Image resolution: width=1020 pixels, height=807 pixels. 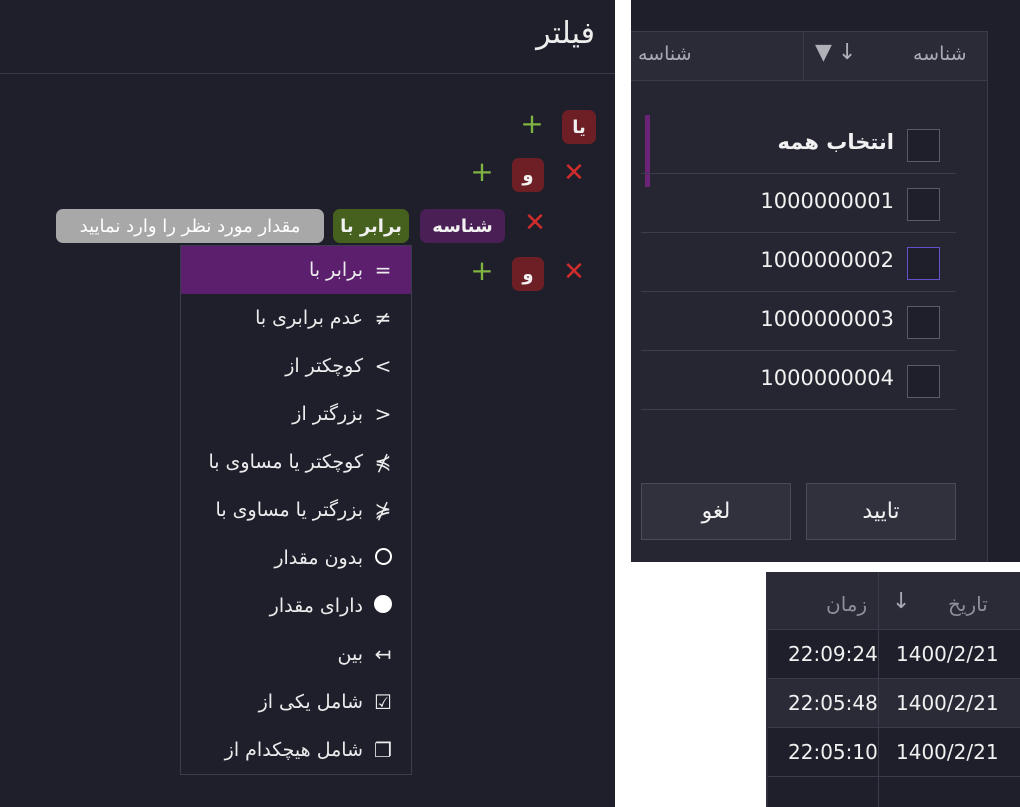 I want to click on operator-label: شامل هیچکدام از, so click(x=293, y=750).